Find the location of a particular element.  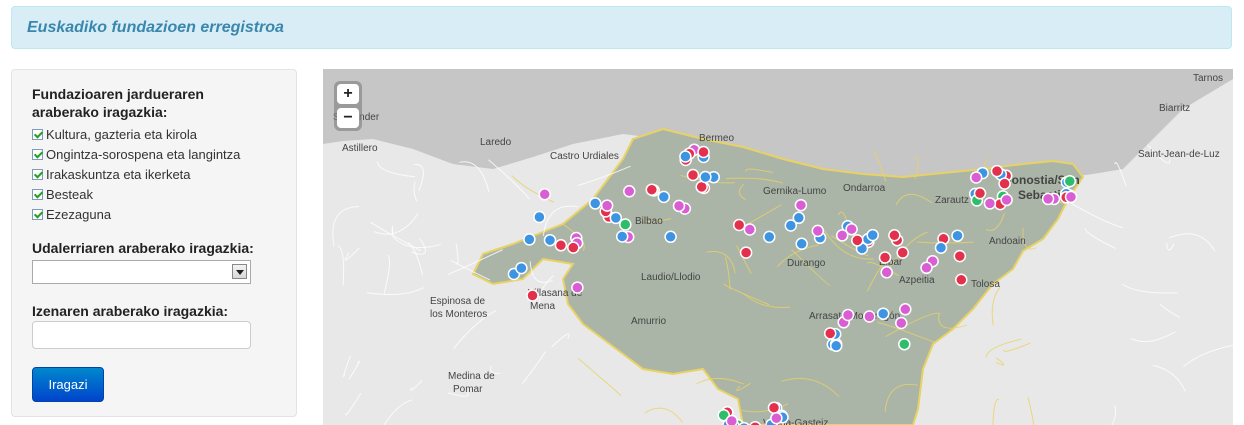

name-filter-input is located at coordinates (141, 335).